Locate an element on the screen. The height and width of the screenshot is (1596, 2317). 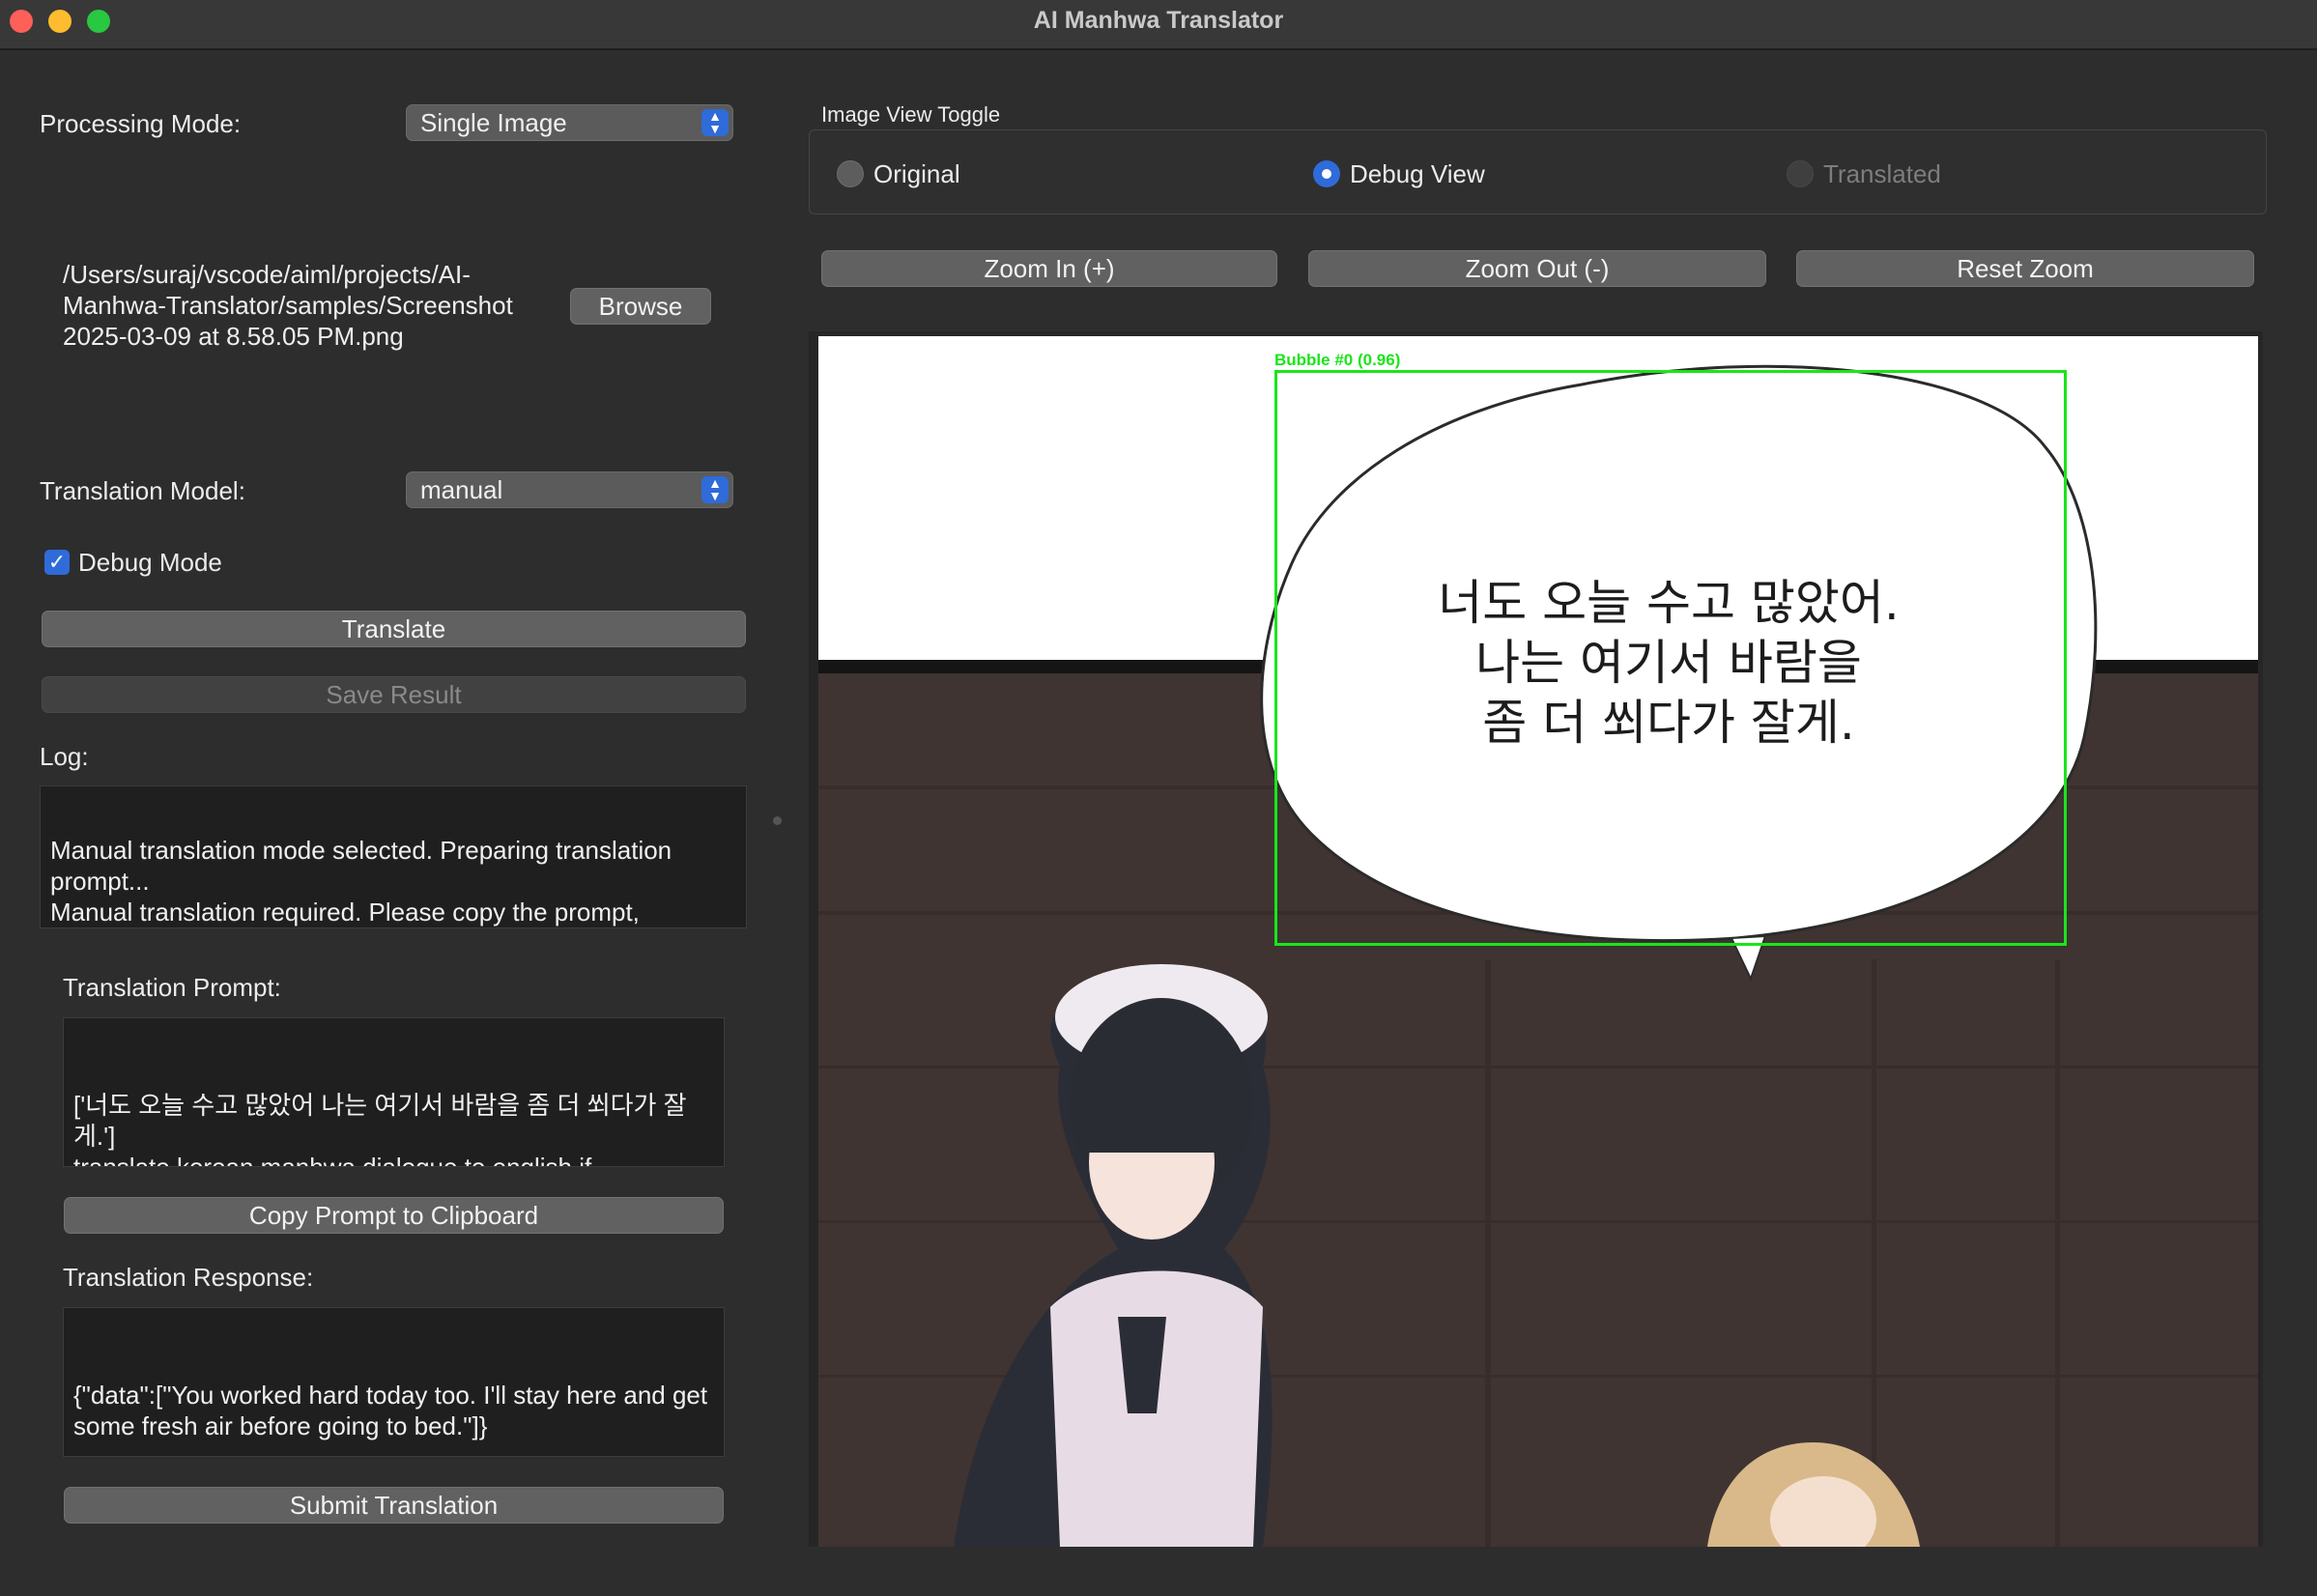
bubble-korean-text: 너도 오늘 수고 많았어. 나는 여기서 바람을 좀 더 쐬다가 잘게. is located at coordinates (1669, 663).